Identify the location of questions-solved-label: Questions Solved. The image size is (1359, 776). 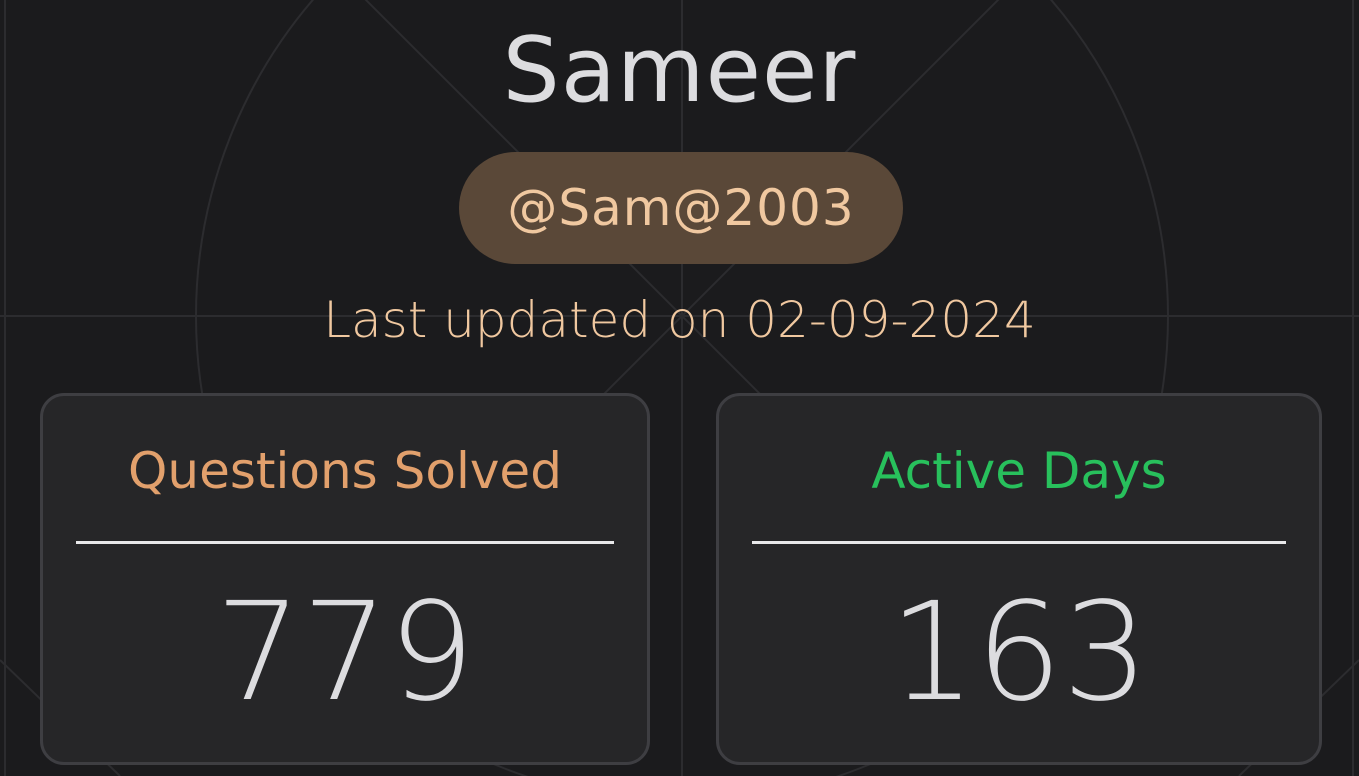
(345, 471).